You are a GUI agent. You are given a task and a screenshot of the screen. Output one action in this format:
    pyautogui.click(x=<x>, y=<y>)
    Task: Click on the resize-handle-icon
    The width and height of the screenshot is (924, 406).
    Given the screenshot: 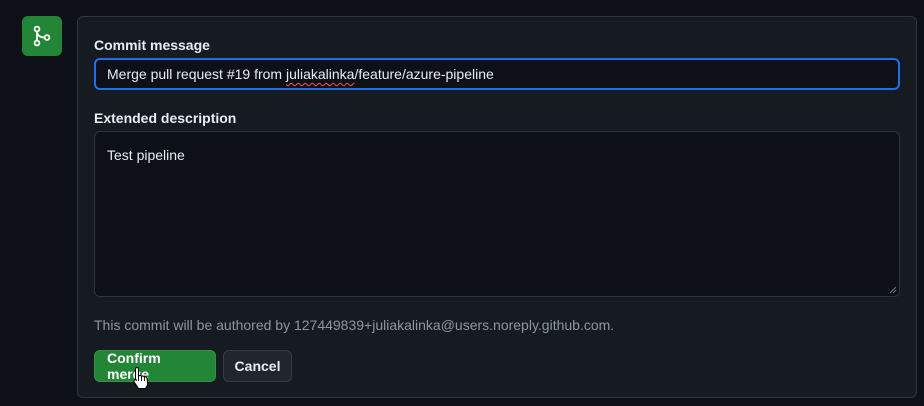 What is the action you would take?
    pyautogui.click(x=892, y=289)
    